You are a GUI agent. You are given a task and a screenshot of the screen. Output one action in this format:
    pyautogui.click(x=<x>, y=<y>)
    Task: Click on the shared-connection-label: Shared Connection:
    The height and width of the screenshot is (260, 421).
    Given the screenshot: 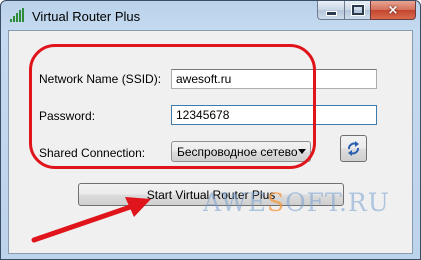 What is the action you would take?
    pyautogui.click(x=92, y=153)
    